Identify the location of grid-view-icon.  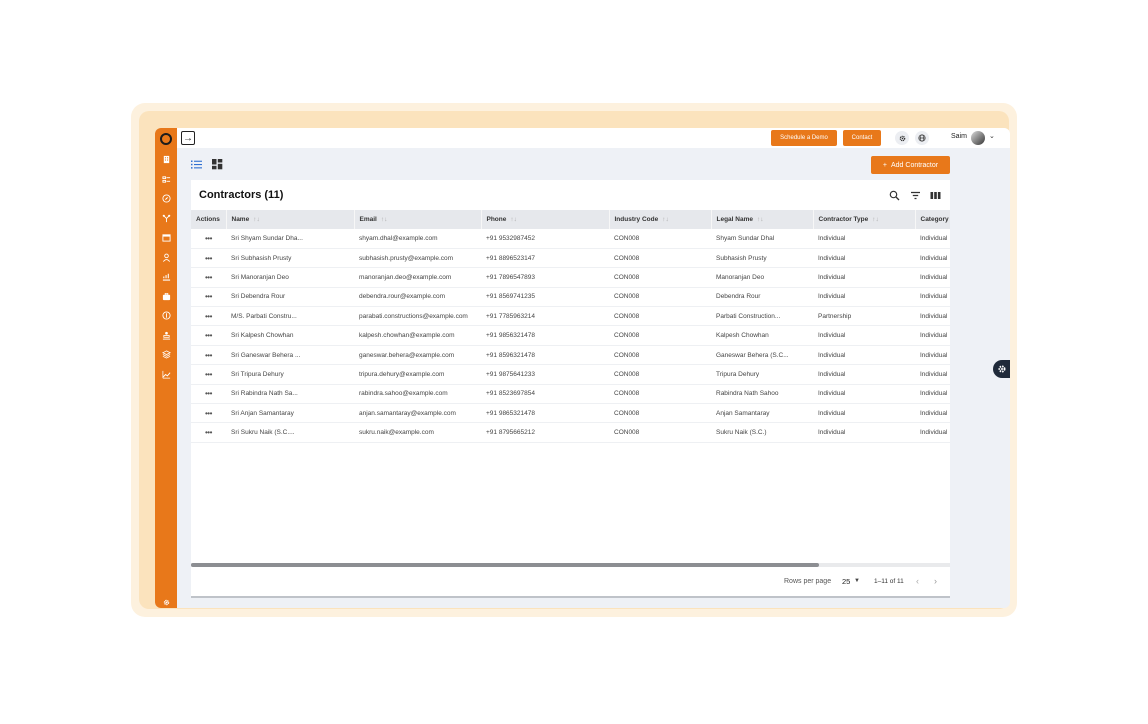
(217, 164).